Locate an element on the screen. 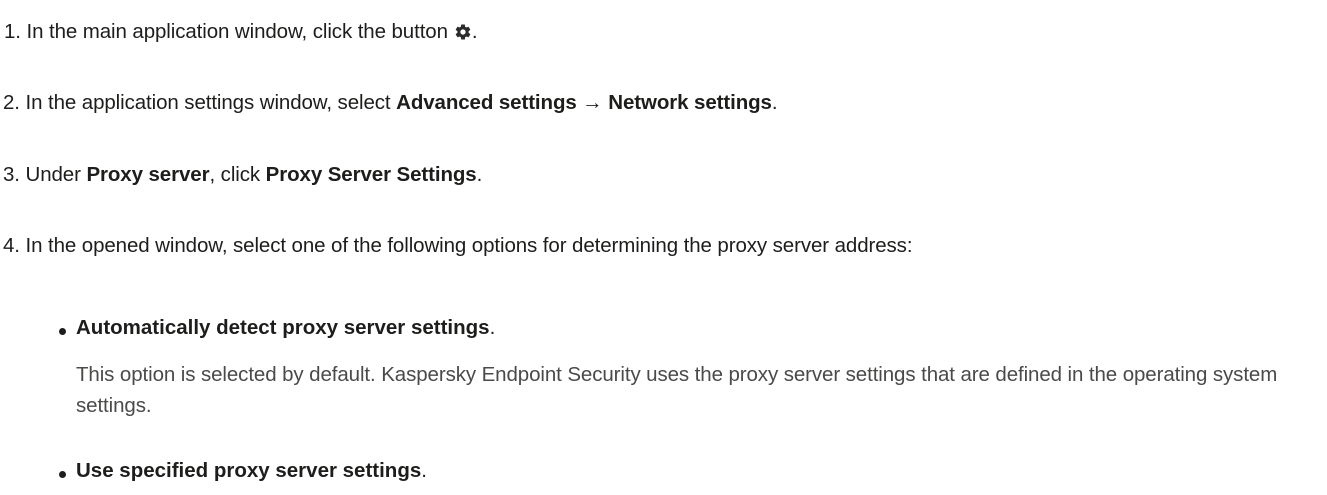  step-2-path: Advanced settings → Network settings is located at coordinates (584, 102).